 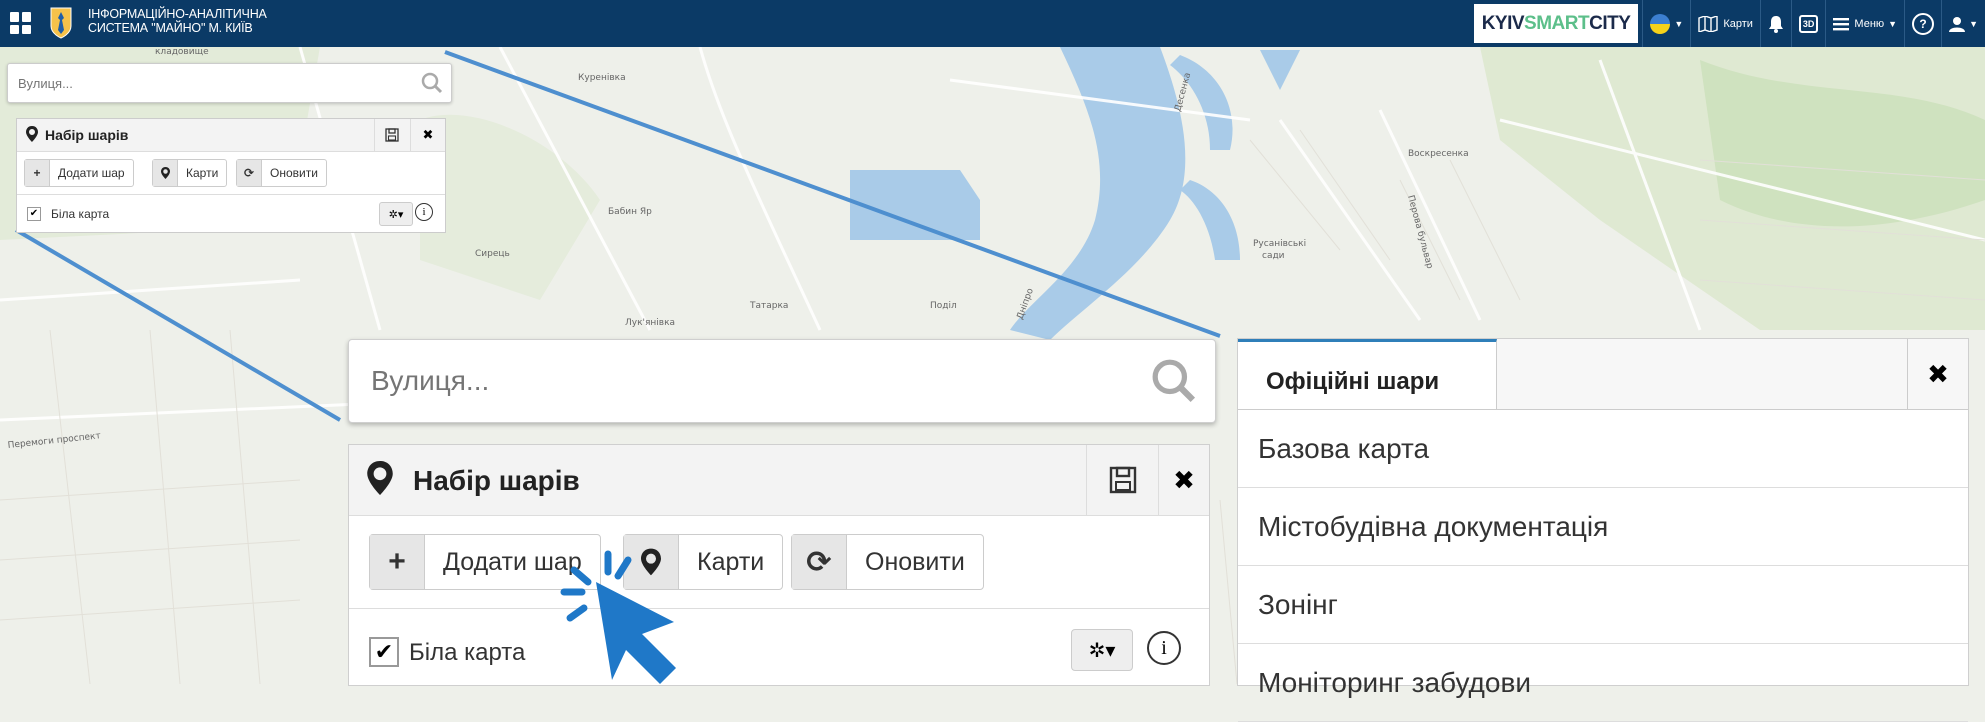 I want to click on layer-row: ✔ Біла карта ✲▾ i, so click(x=231, y=214).